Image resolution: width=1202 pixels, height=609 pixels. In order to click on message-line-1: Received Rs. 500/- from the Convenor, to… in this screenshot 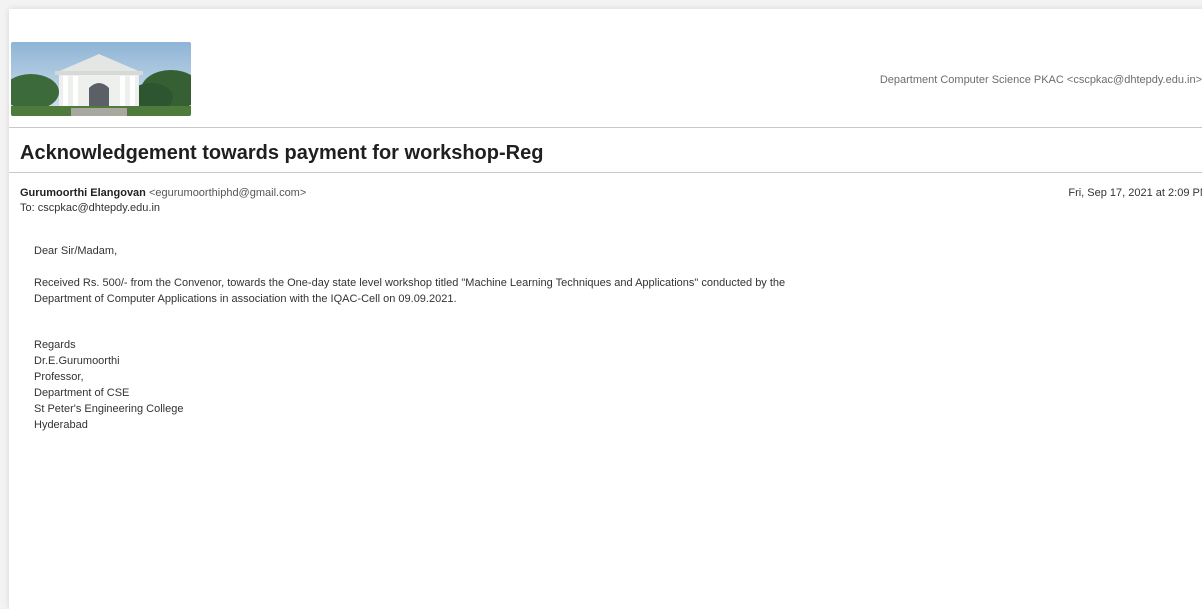, I will do `click(410, 283)`.